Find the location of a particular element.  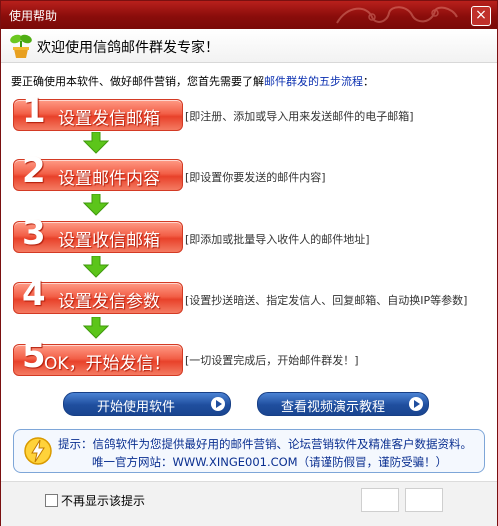

step-5-desc: [一切设置完成后，开始邮件群发！] is located at coordinates (272, 360).